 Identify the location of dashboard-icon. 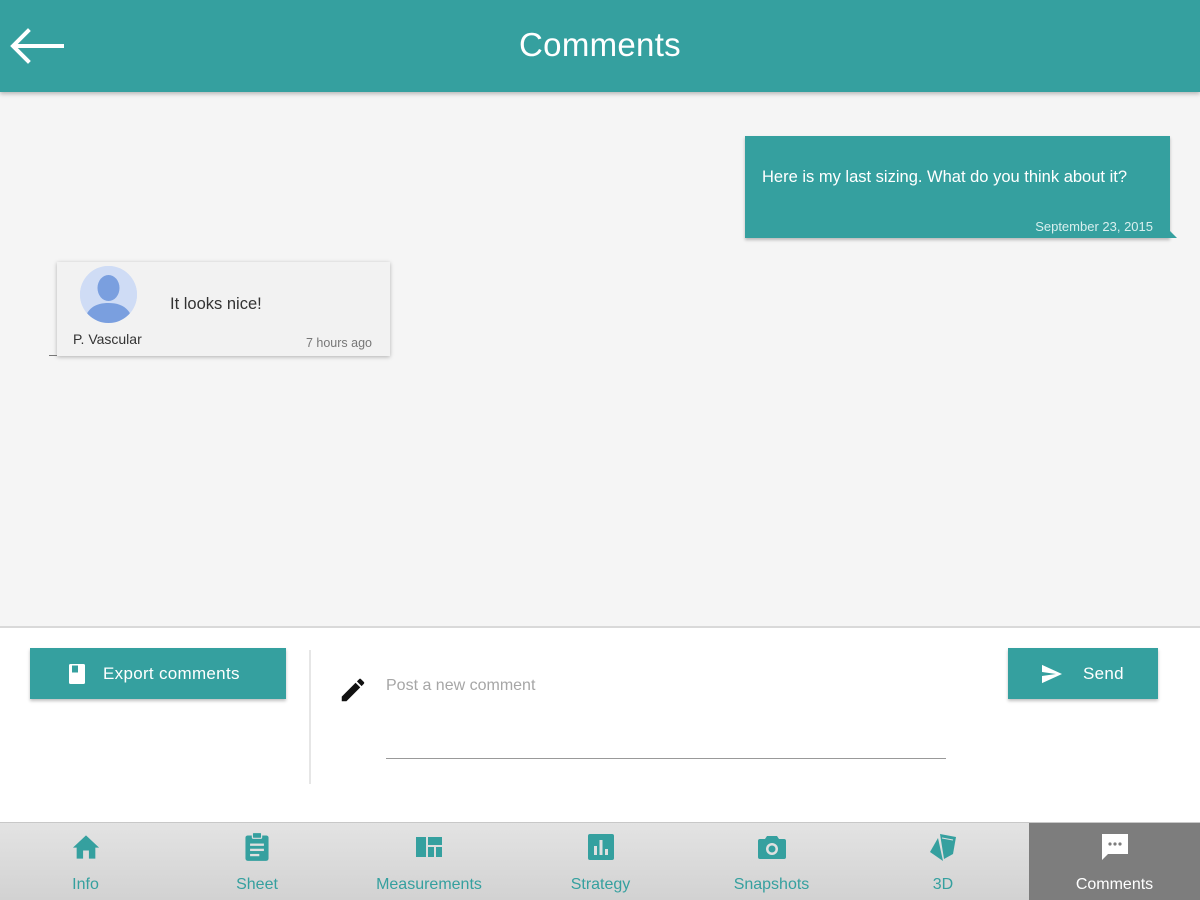
(429, 847).